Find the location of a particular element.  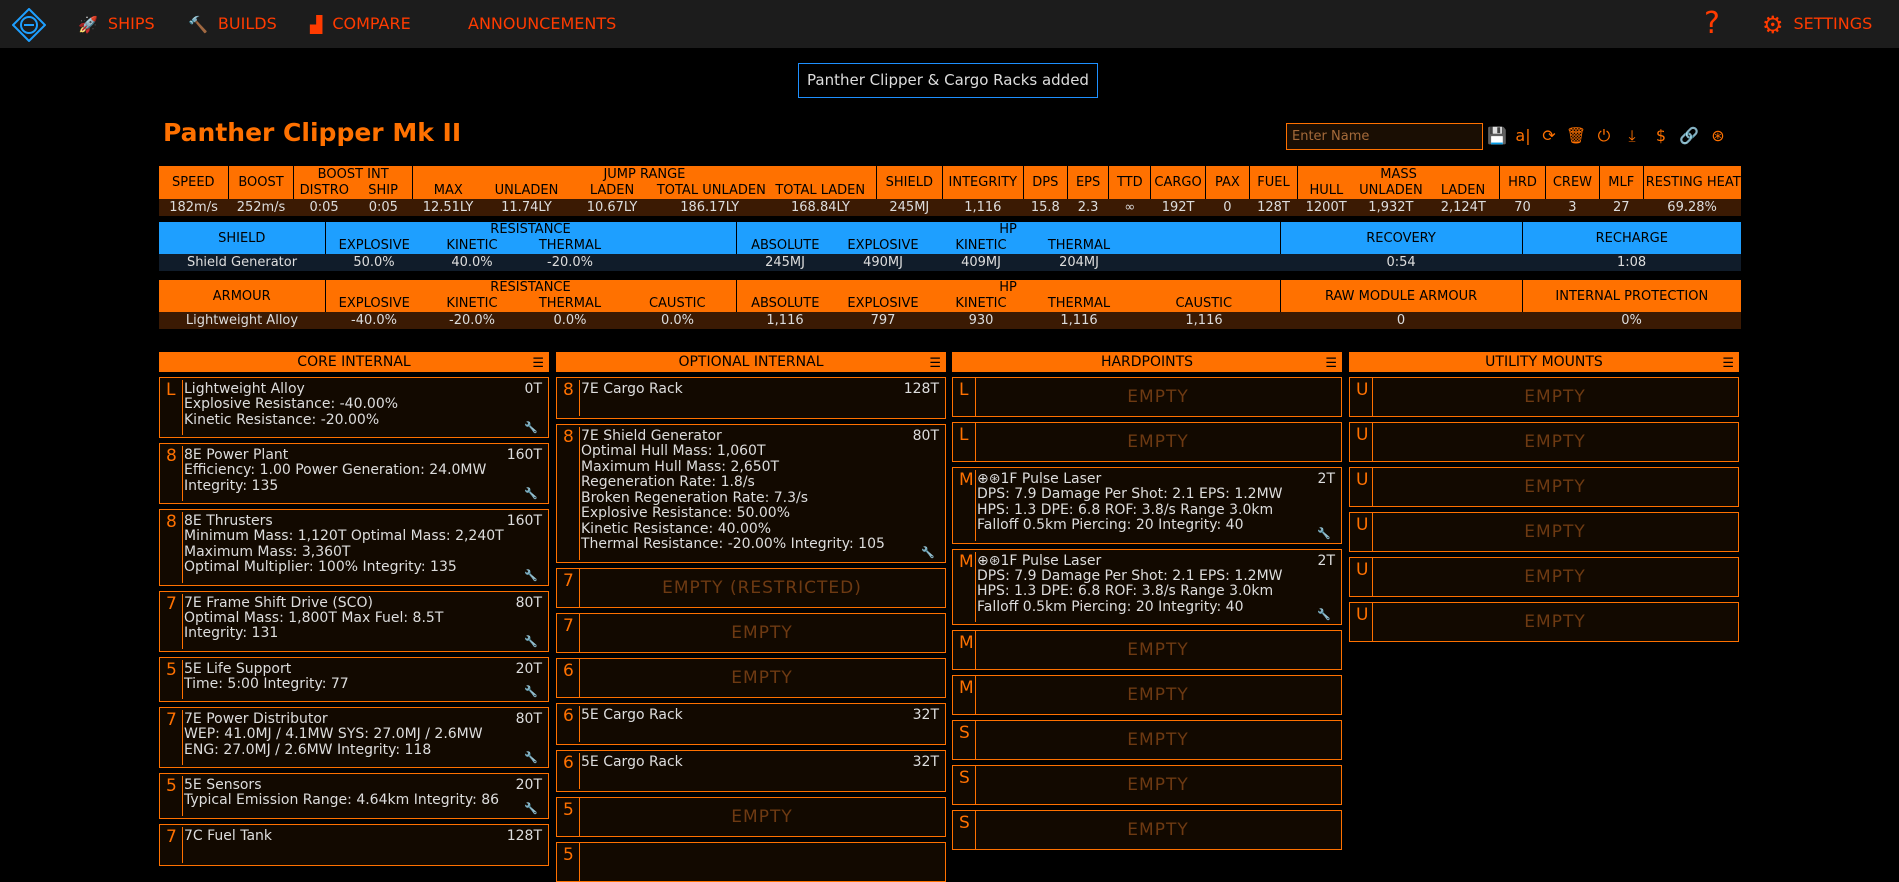

announcement-banner: Panther Clipper & Cargo Racks added is located at coordinates (948, 80).